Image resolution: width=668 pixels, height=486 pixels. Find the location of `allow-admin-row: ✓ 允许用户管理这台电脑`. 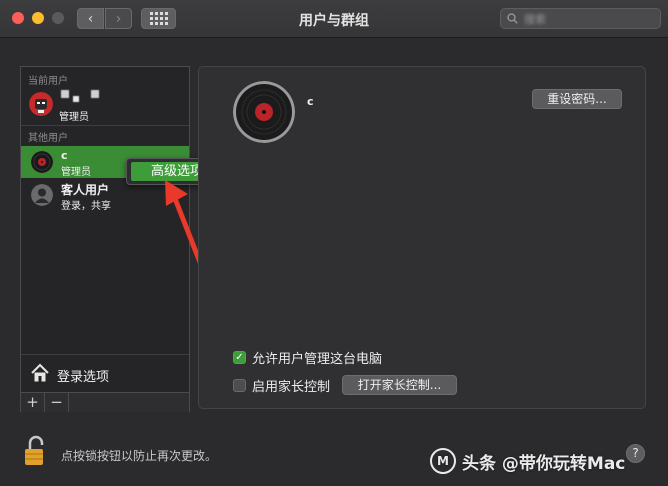

allow-admin-row: ✓ 允许用户管理这台电脑 is located at coordinates (307, 357).